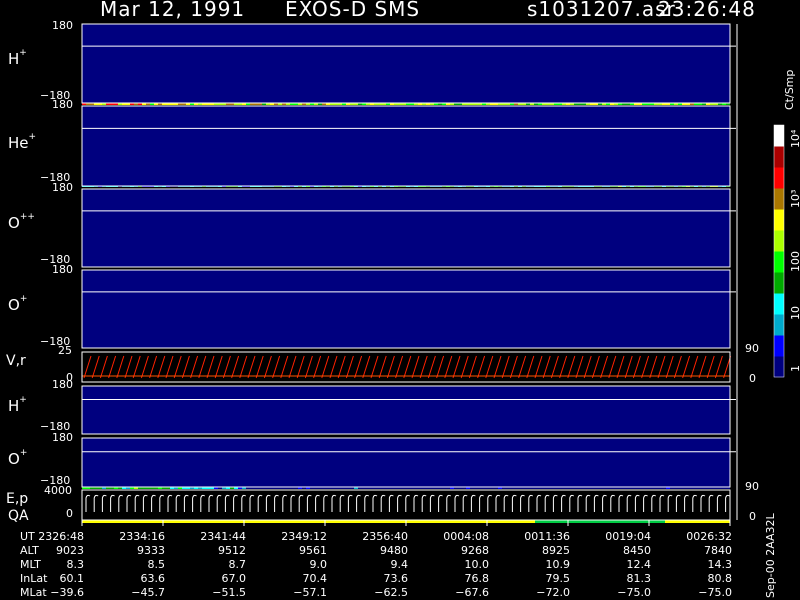 This screenshot has height=600, width=800. I want to click on ephemeris-value: 0019:04, so click(620, 536).